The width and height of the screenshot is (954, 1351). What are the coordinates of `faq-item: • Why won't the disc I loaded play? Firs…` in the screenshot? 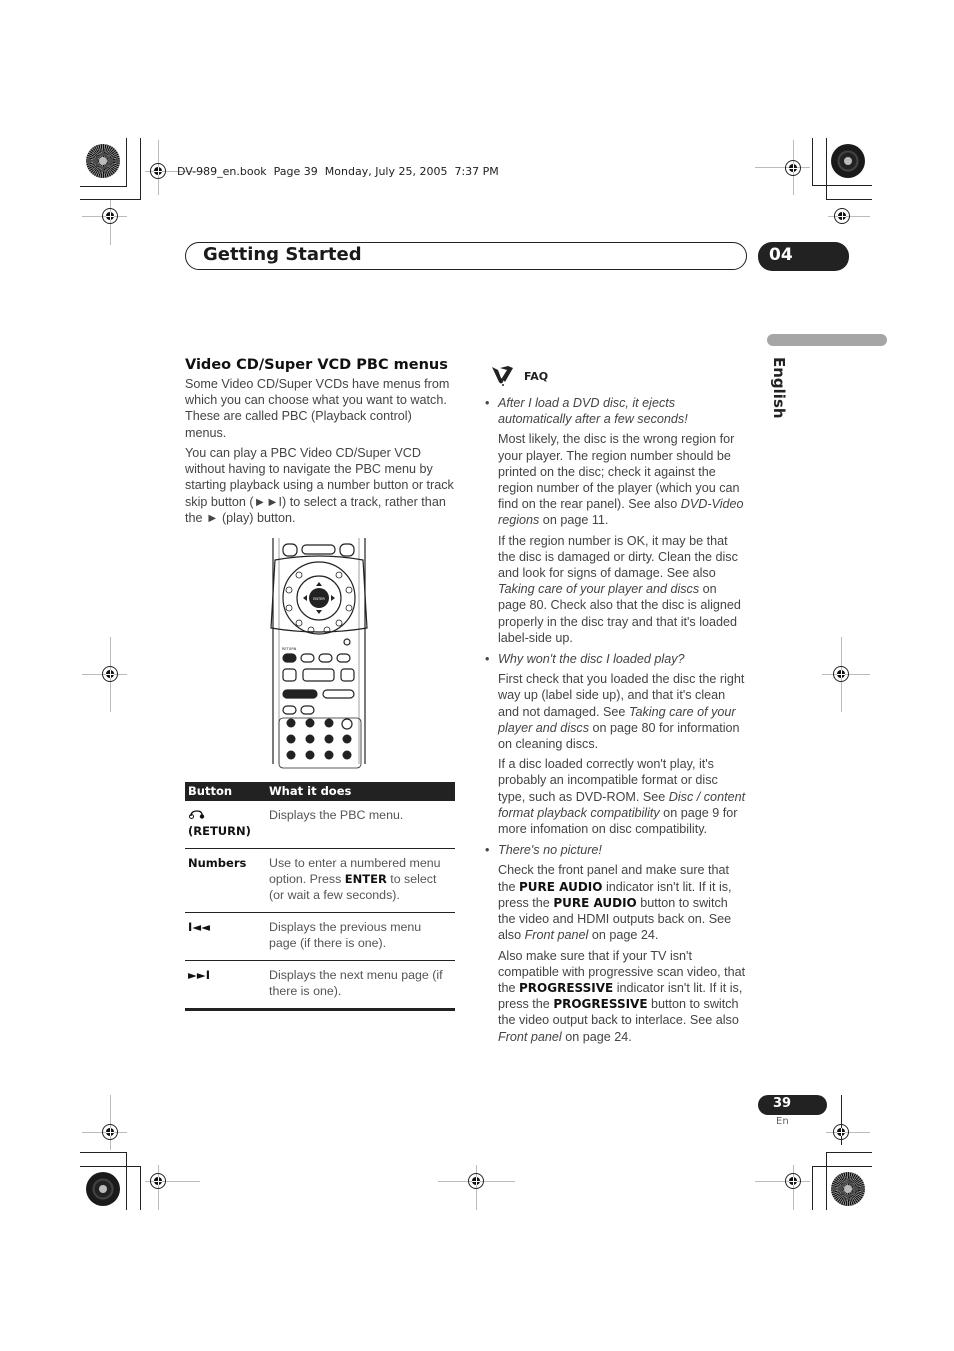 It's located at (616, 744).